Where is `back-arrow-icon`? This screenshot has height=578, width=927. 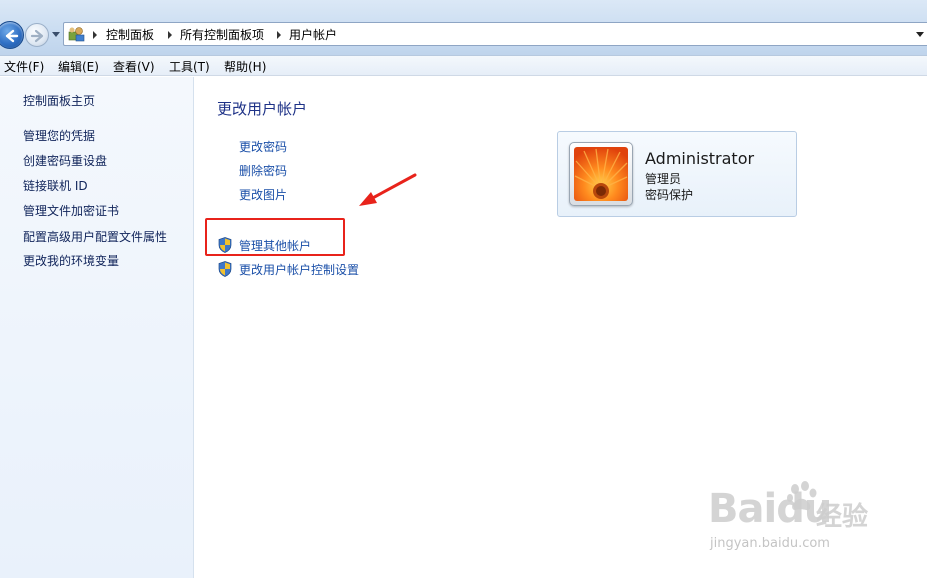 back-arrow-icon is located at coordinates (12, 36).